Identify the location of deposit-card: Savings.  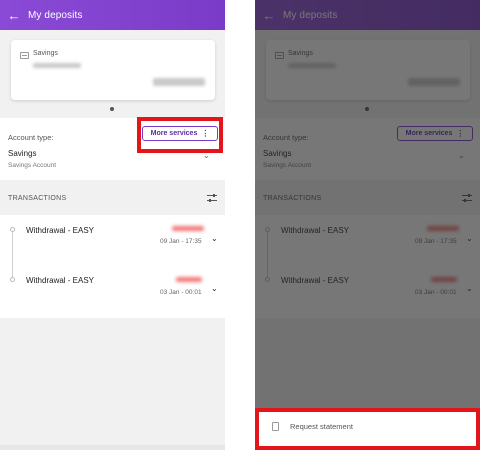
(113, 70).